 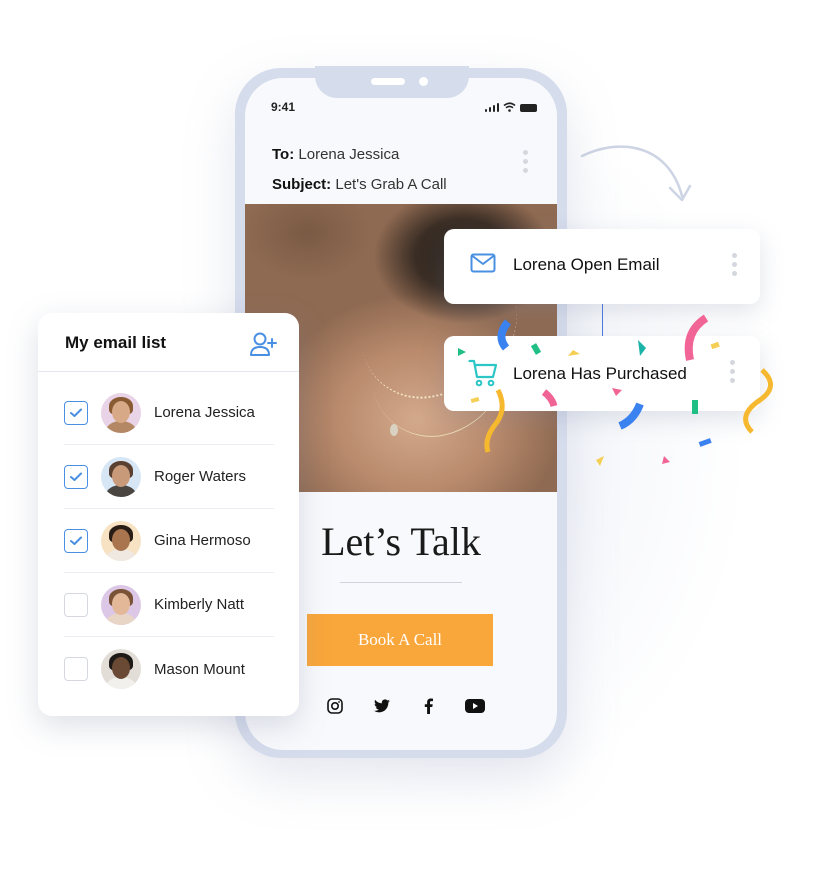 What do you see at coordinates (382, 706) in the screenshot?
I see `twitter-icon` at bounding box center [382, 706].